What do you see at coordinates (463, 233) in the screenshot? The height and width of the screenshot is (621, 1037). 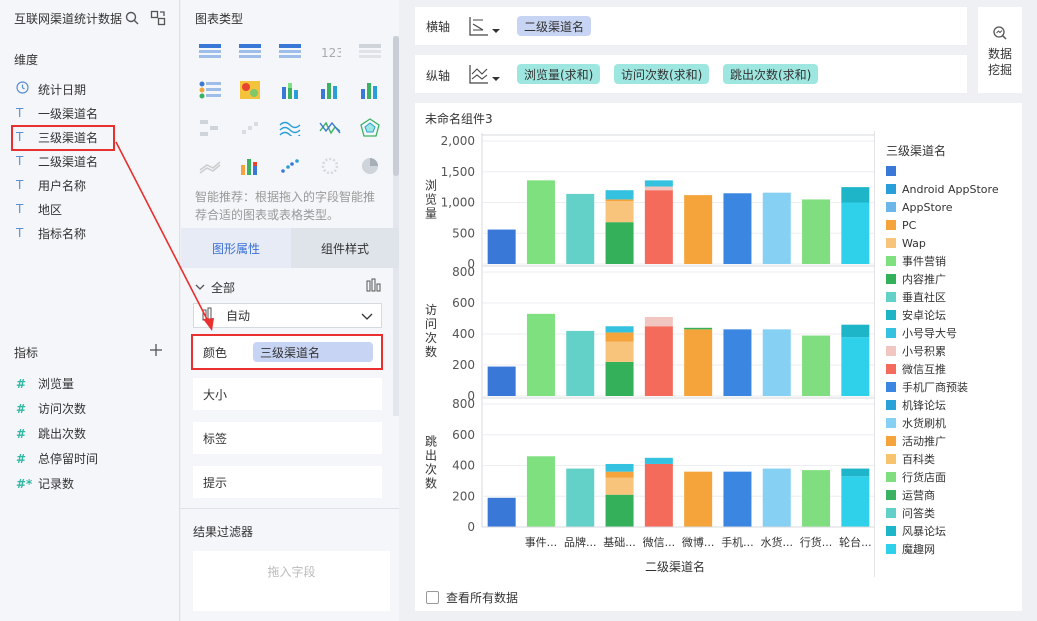 I see `y-tick-label: 500` at bounding box center [463, 233].